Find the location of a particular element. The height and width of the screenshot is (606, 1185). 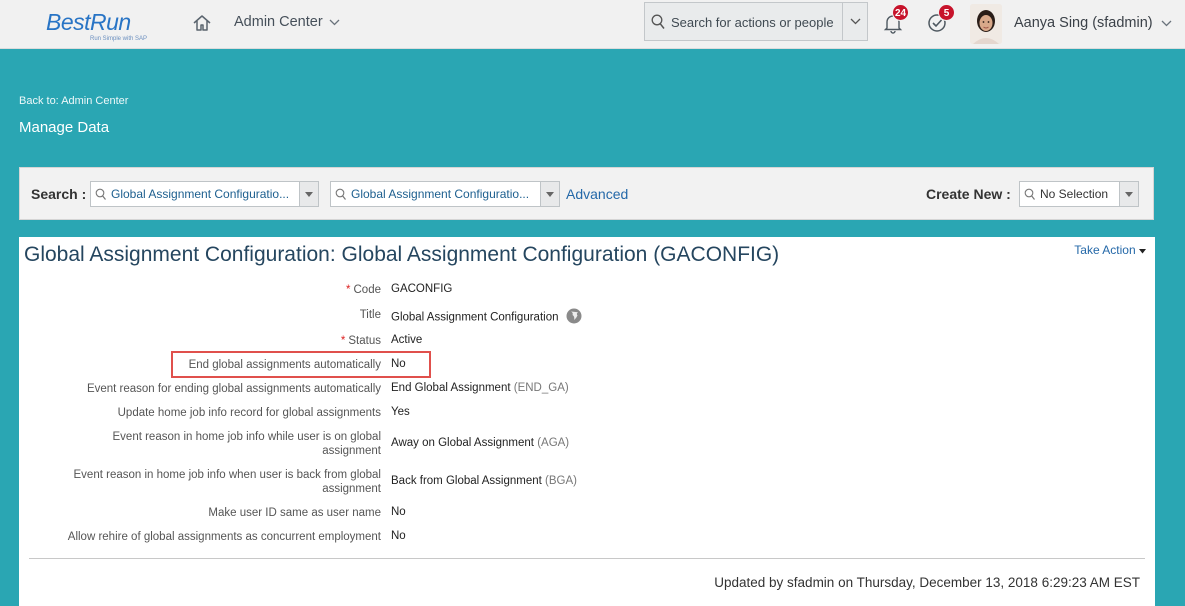

field-label: * Status is located at coordinates (211, 341).